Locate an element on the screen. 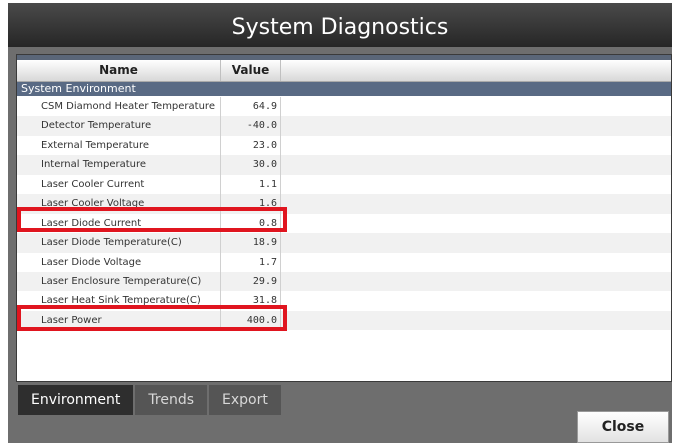 The width and height of the screenshot is (673, 443). table-row: External Temperature 23.0 is located at coordinates (344, 145).